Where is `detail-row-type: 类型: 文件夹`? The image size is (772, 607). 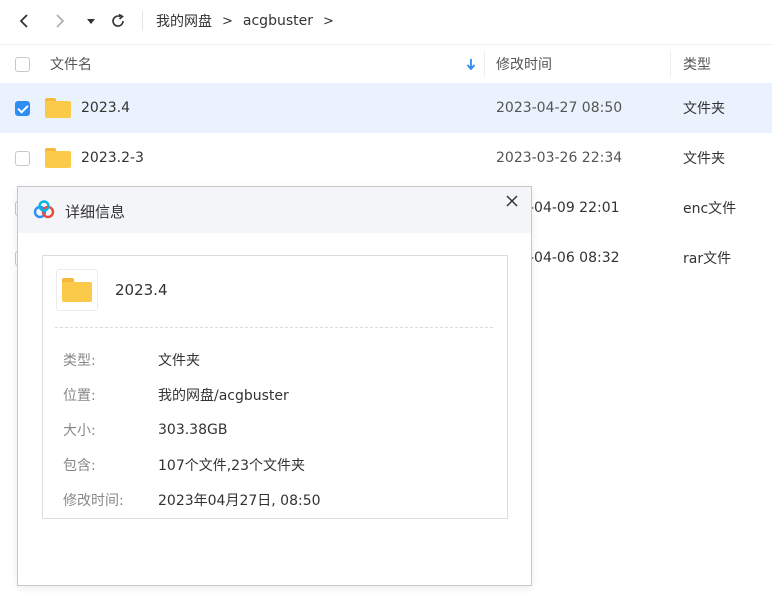 detail-row-type: 类型: 文件夹 is located at coordinates (131, 360).